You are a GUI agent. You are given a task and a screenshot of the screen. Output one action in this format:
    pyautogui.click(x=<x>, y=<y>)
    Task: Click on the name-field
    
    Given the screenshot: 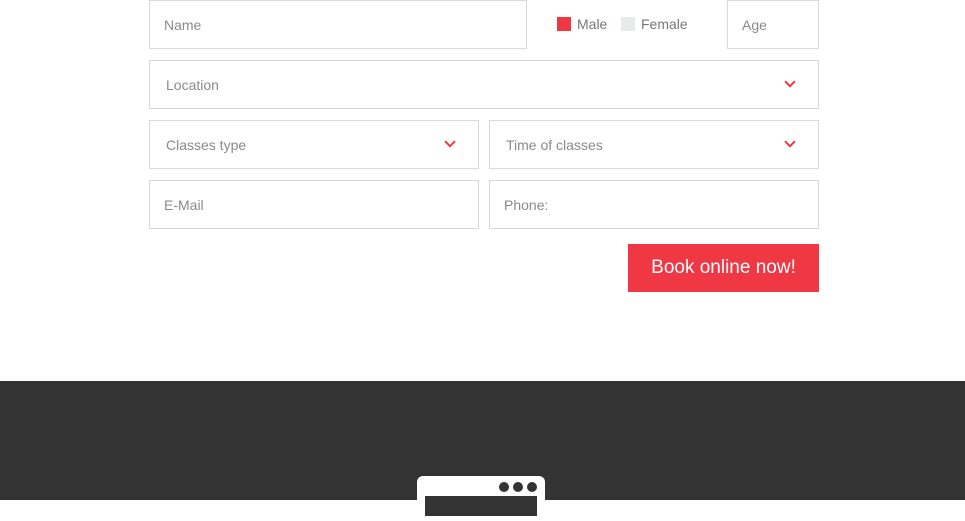 What is the action you would take?
    pyautogui.click(x=338, y=24)
    